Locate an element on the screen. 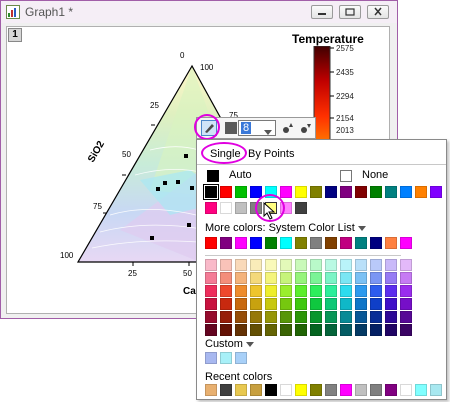 Image resolution: width=450 pixels, height=402 pixels. maximize-button is located at coordinates (350, 12).